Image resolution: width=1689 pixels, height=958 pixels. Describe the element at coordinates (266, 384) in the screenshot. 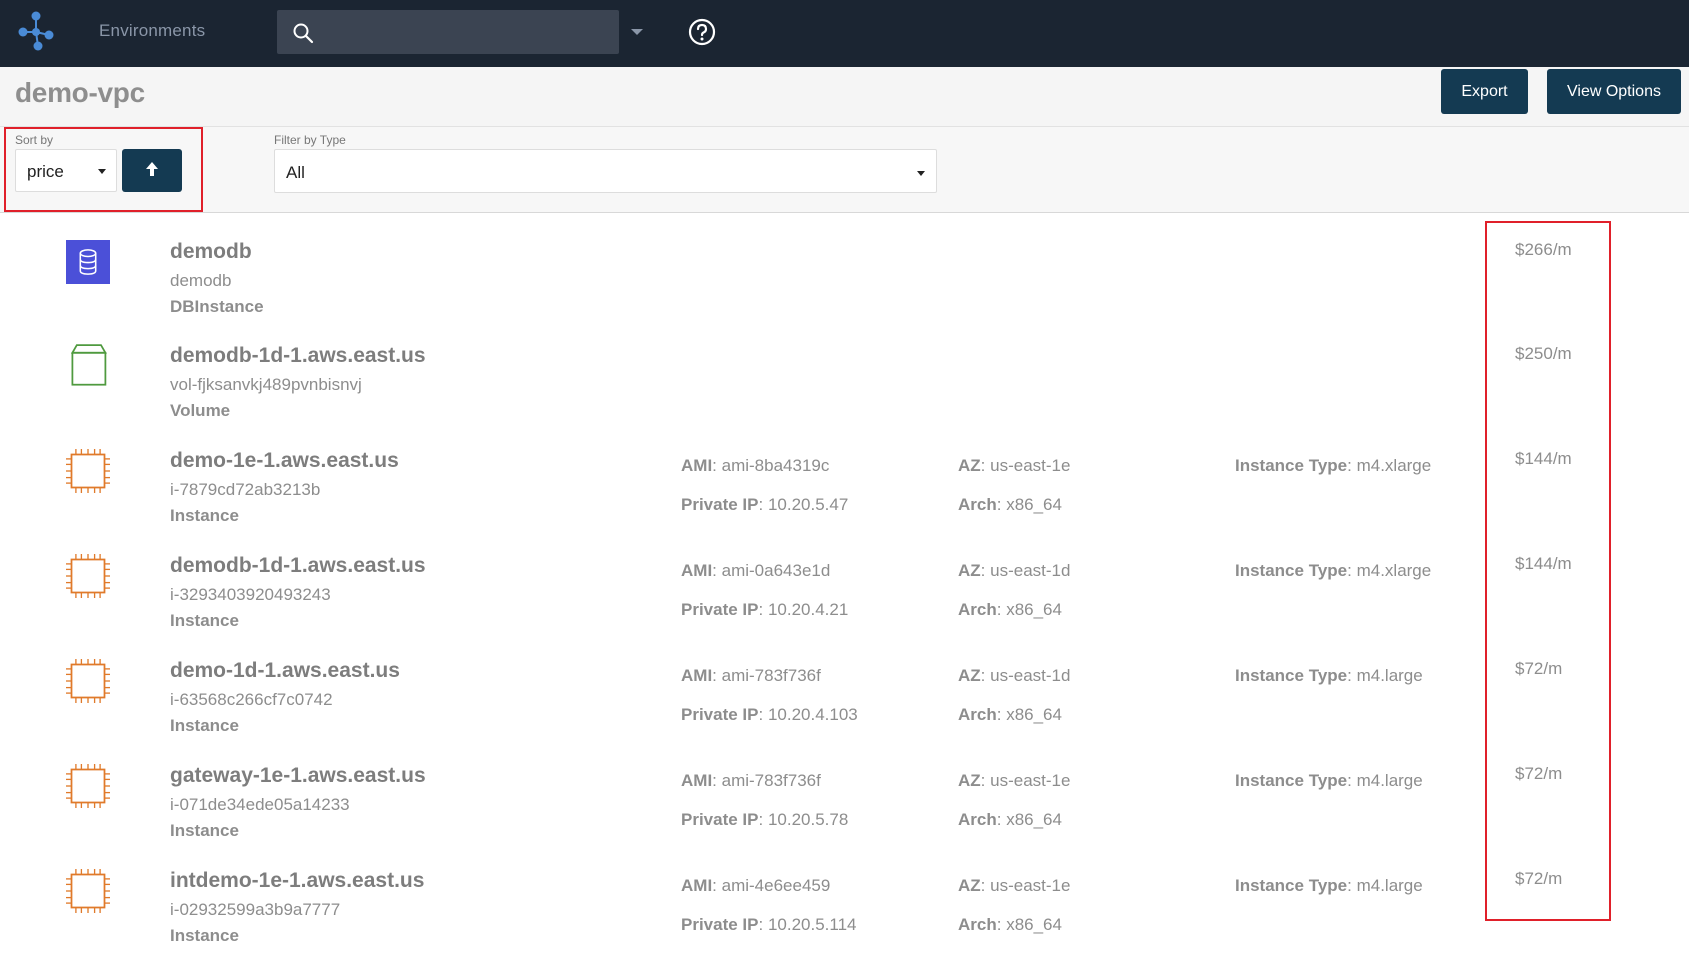

I see `resource-id: vol-fjksanvkj489pvnbisnvj` at that location.